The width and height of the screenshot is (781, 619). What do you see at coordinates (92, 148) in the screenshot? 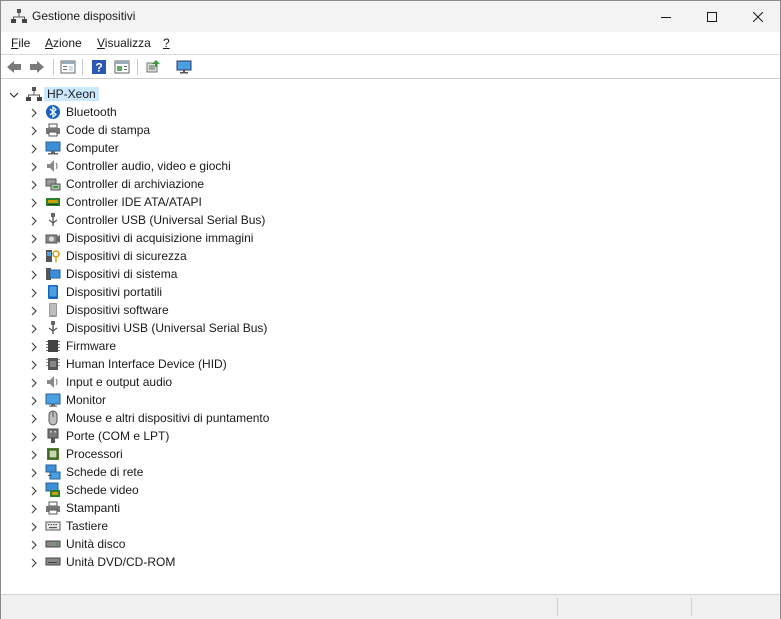
I see `category-label: Computer` at bounding box center [92, 148].